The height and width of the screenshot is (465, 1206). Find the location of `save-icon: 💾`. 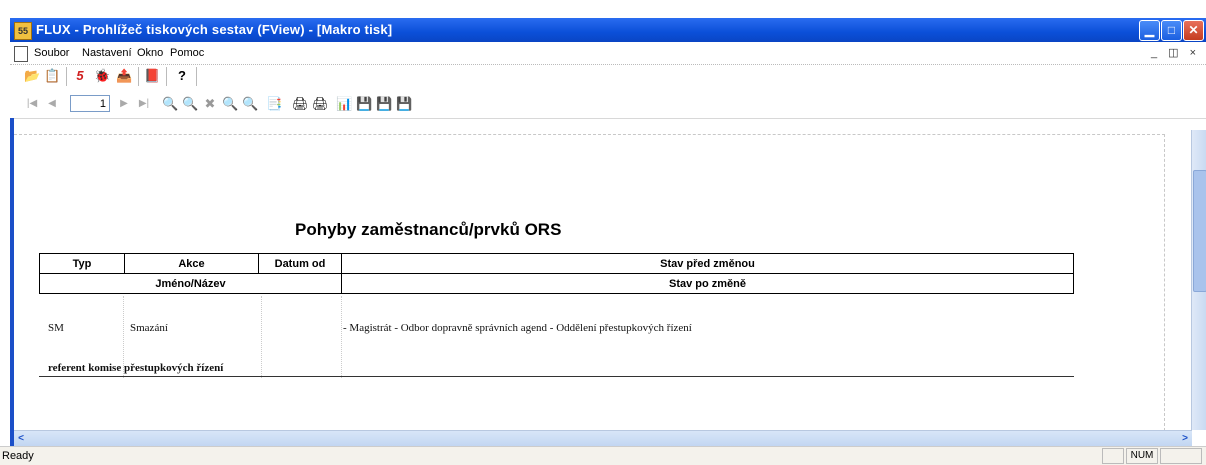

save-icon: 💾 is located at coordinates (364, 104).